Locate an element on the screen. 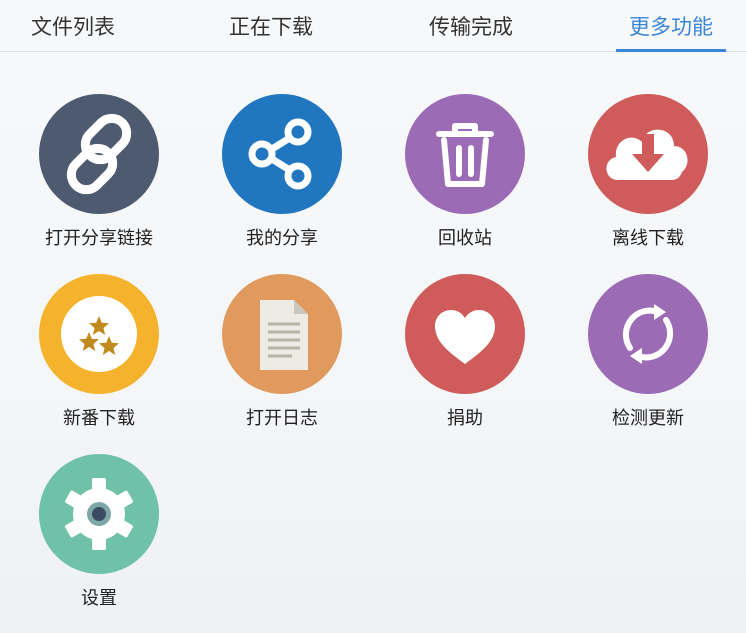 This screenshot has height=633, width=746. refresh-icon is located at coordinates (648, 334).